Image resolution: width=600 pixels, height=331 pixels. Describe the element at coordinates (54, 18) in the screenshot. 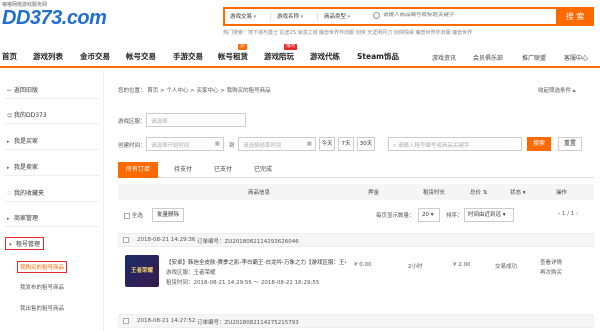

I see `site-logo: DD373.com` at that location.